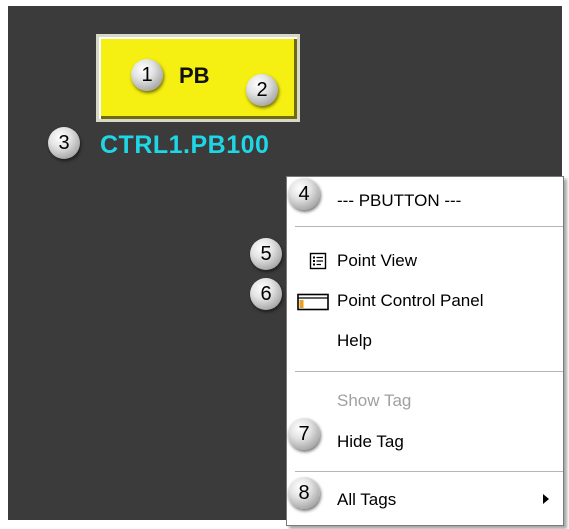  What do you see at coordinates (425, 301) in the screenshot?
I see `menu-item-point-control-panel: Point Control Panel` at bounding box center [425, 301].